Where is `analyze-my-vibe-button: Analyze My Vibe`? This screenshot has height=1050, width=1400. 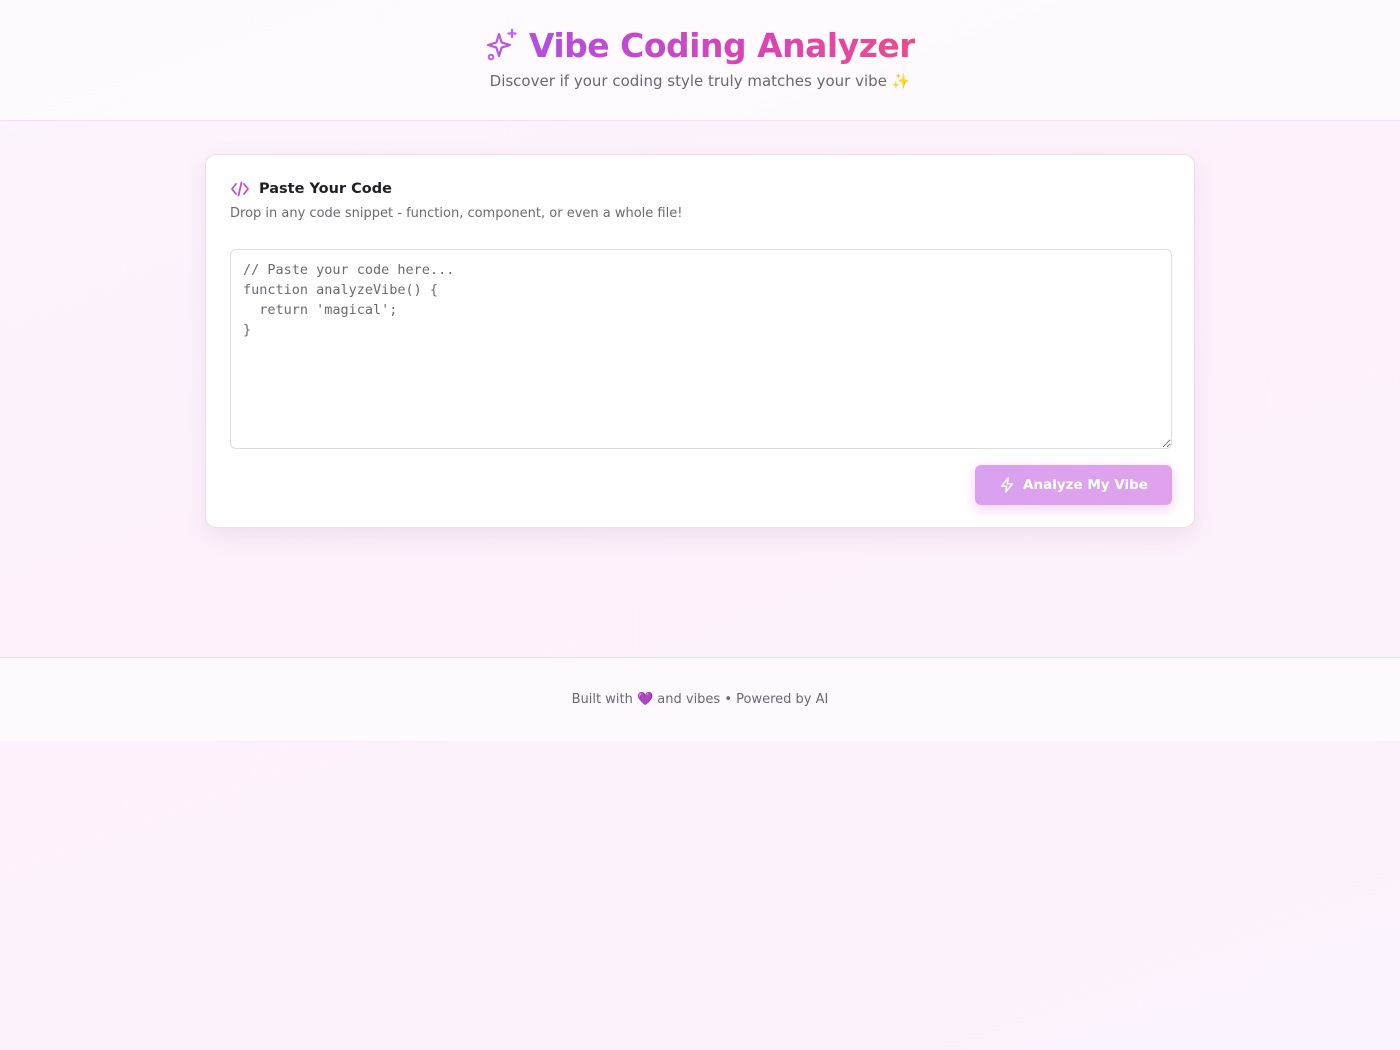 analyze-my-vibe-button: Analyze My Vibe is located at coordinates (1073, 485).